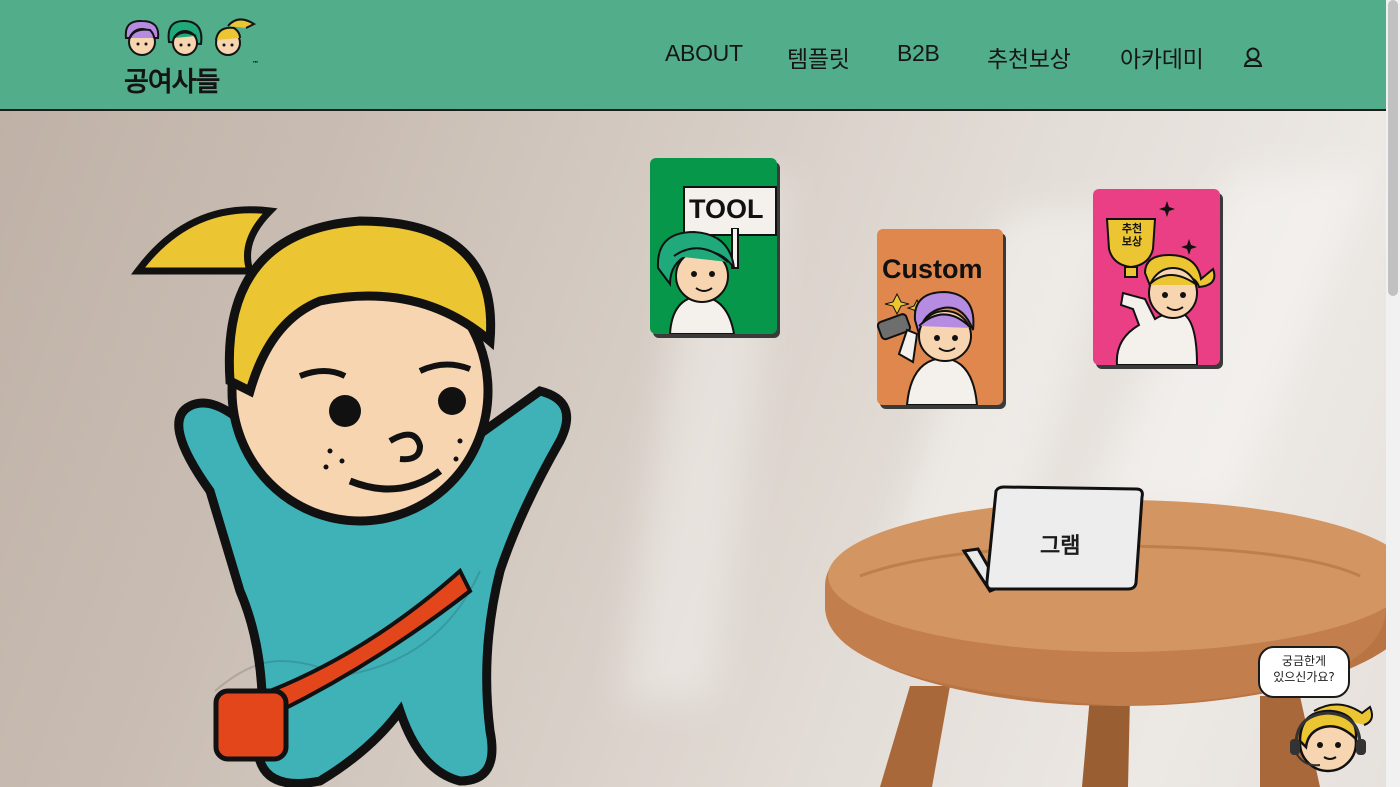 This screenshot has height=787, width=1400. What do you see at coordinates (1253, 57) in the screenshot?
I see `user-icon` at bounding box center [1253, 57].